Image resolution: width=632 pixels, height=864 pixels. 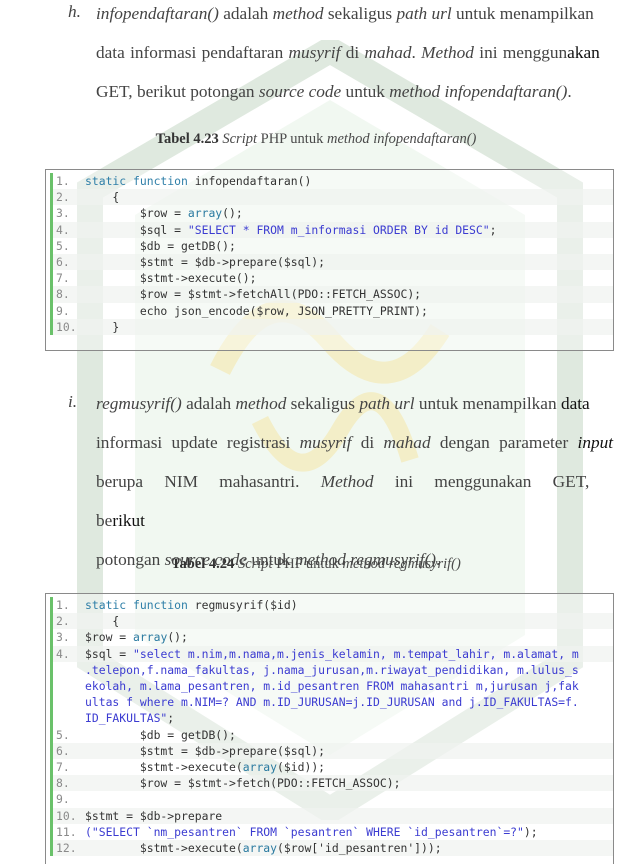 What do you see at coordinates (136, 637) in the screenshot?
I see `line-content: $row = array();` at bounding box center [136, 637].